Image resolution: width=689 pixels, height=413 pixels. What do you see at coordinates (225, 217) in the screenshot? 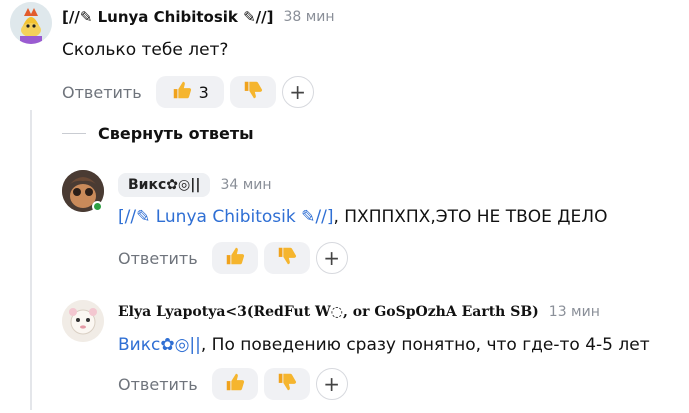
I see `mention-link: [//✎ Lunya Chibitosik ✎//]` at bounding box center [225, 217].